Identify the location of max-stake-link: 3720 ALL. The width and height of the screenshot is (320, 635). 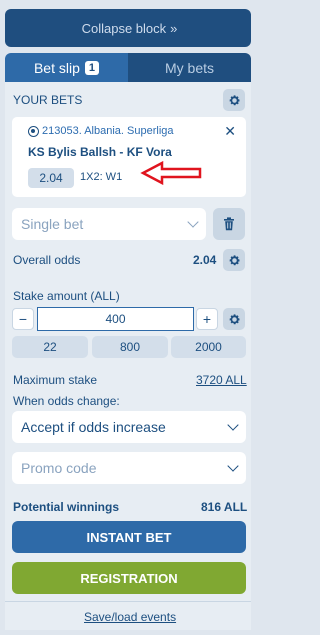
(221, 380).